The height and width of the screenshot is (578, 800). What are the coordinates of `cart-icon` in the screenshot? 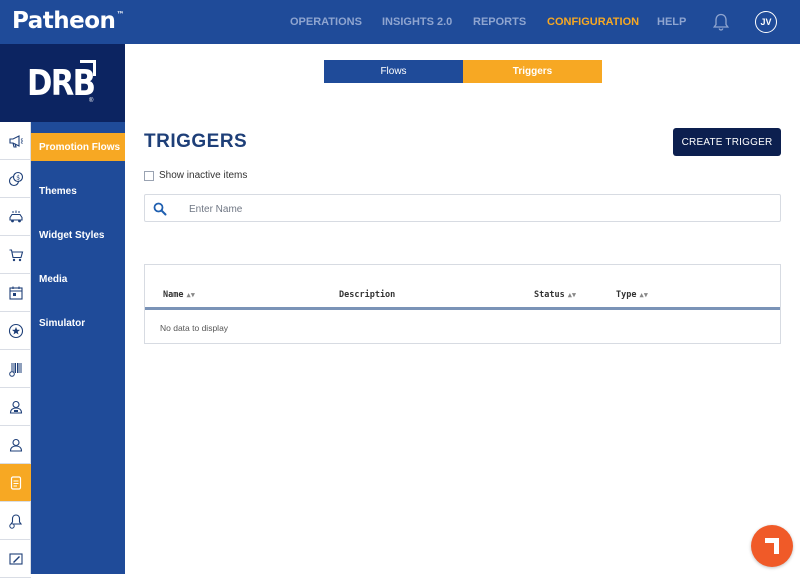 It's located at (16, 254).